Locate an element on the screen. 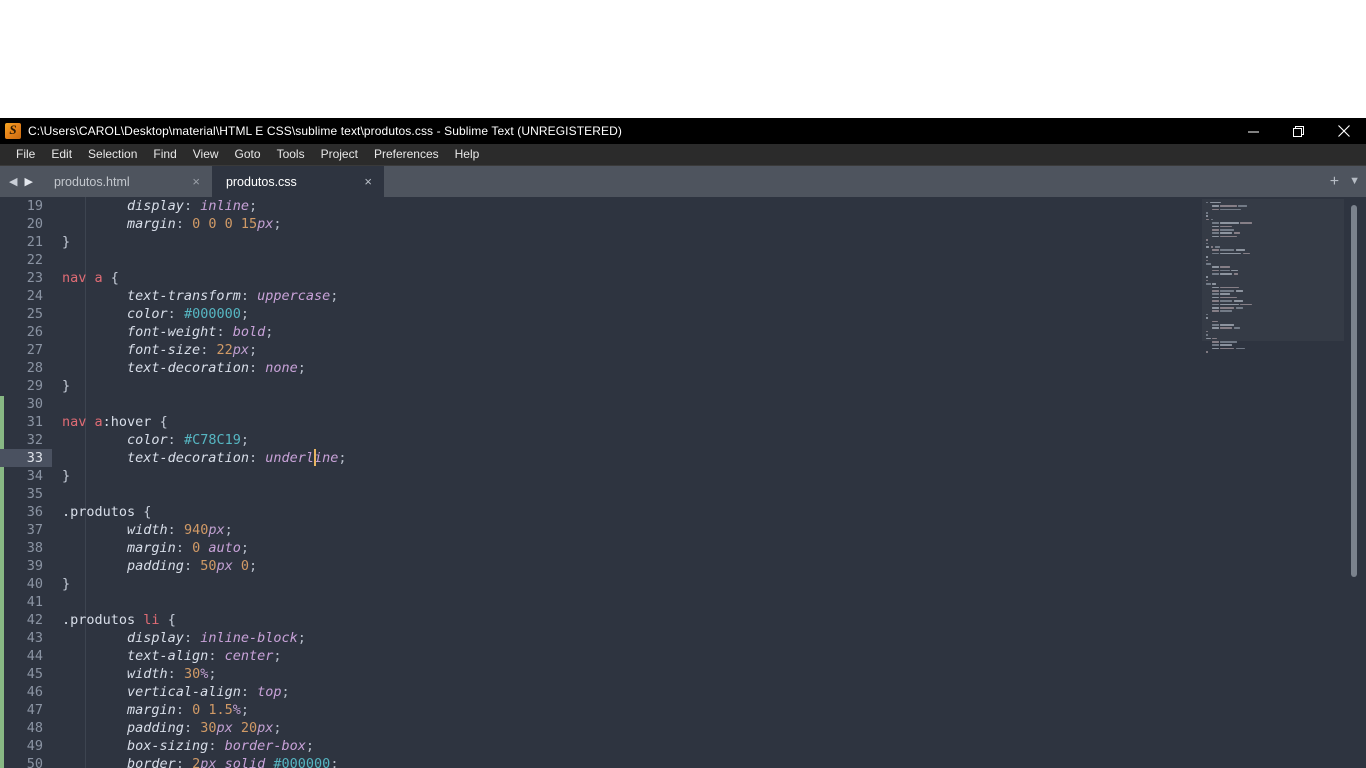  line-number: 46 is located at coordinates (26, 692).